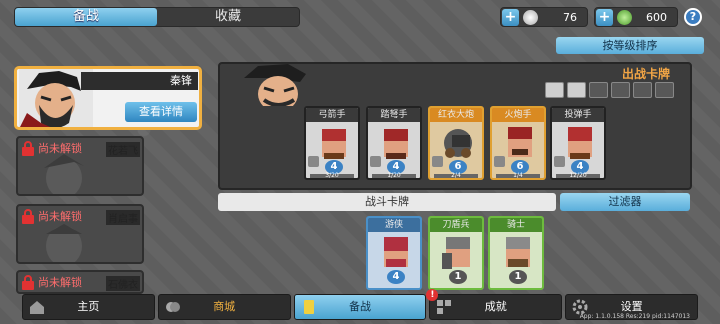 Image resolution: width=720 pixels, height=324 pixels. I want to click on cannon-art, so click(458, 143).